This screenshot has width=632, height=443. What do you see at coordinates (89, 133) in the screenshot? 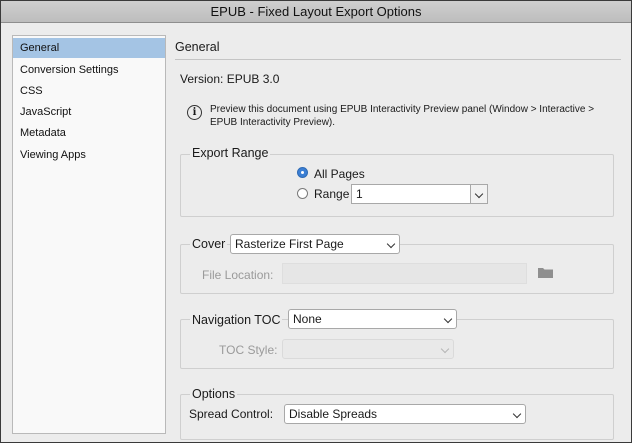
I see `sidebar-item-metadata: Metadata` at bounding box center [89, 133].